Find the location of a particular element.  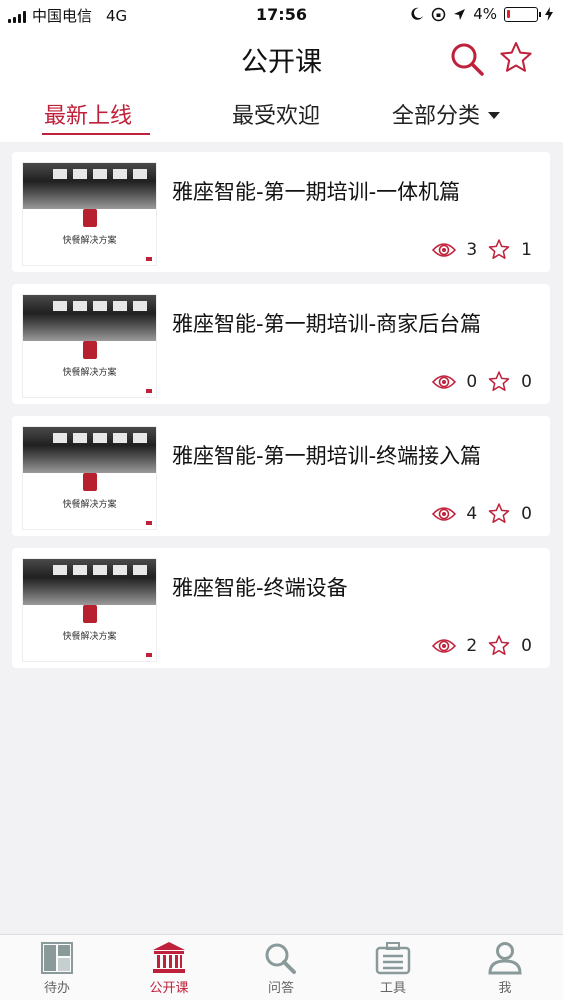

bottom-tab-todo: 待办 is located at coordinates (57, 968).